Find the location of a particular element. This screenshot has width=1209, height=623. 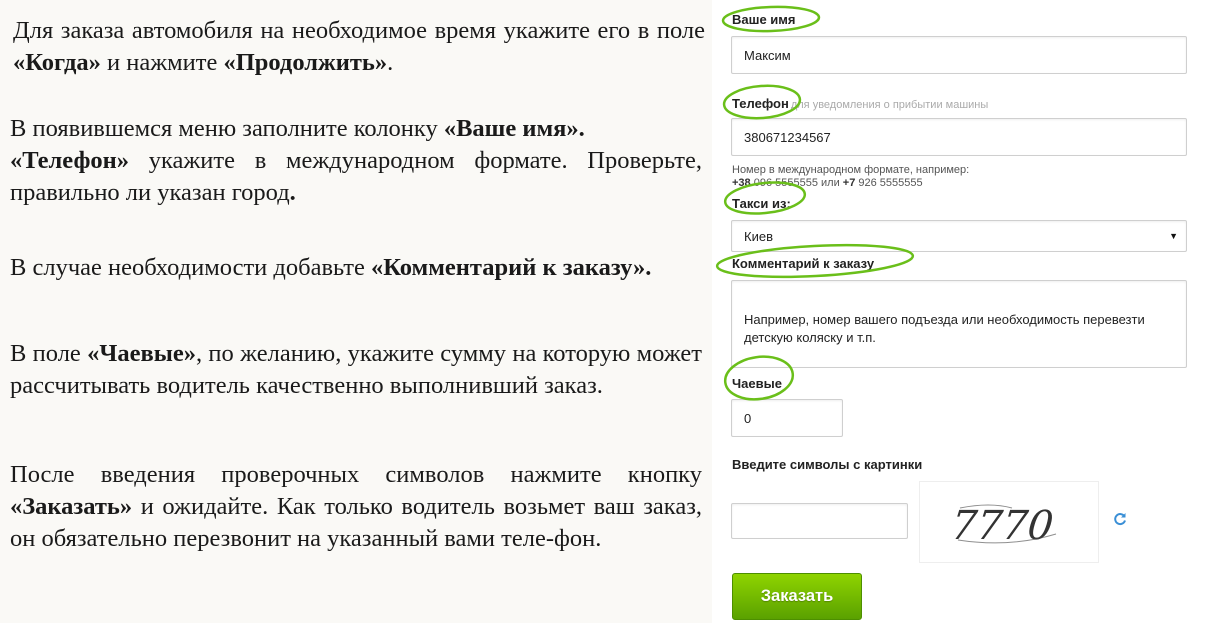

caret-down-icon: ▼ is located at coordinates (1173, 236).